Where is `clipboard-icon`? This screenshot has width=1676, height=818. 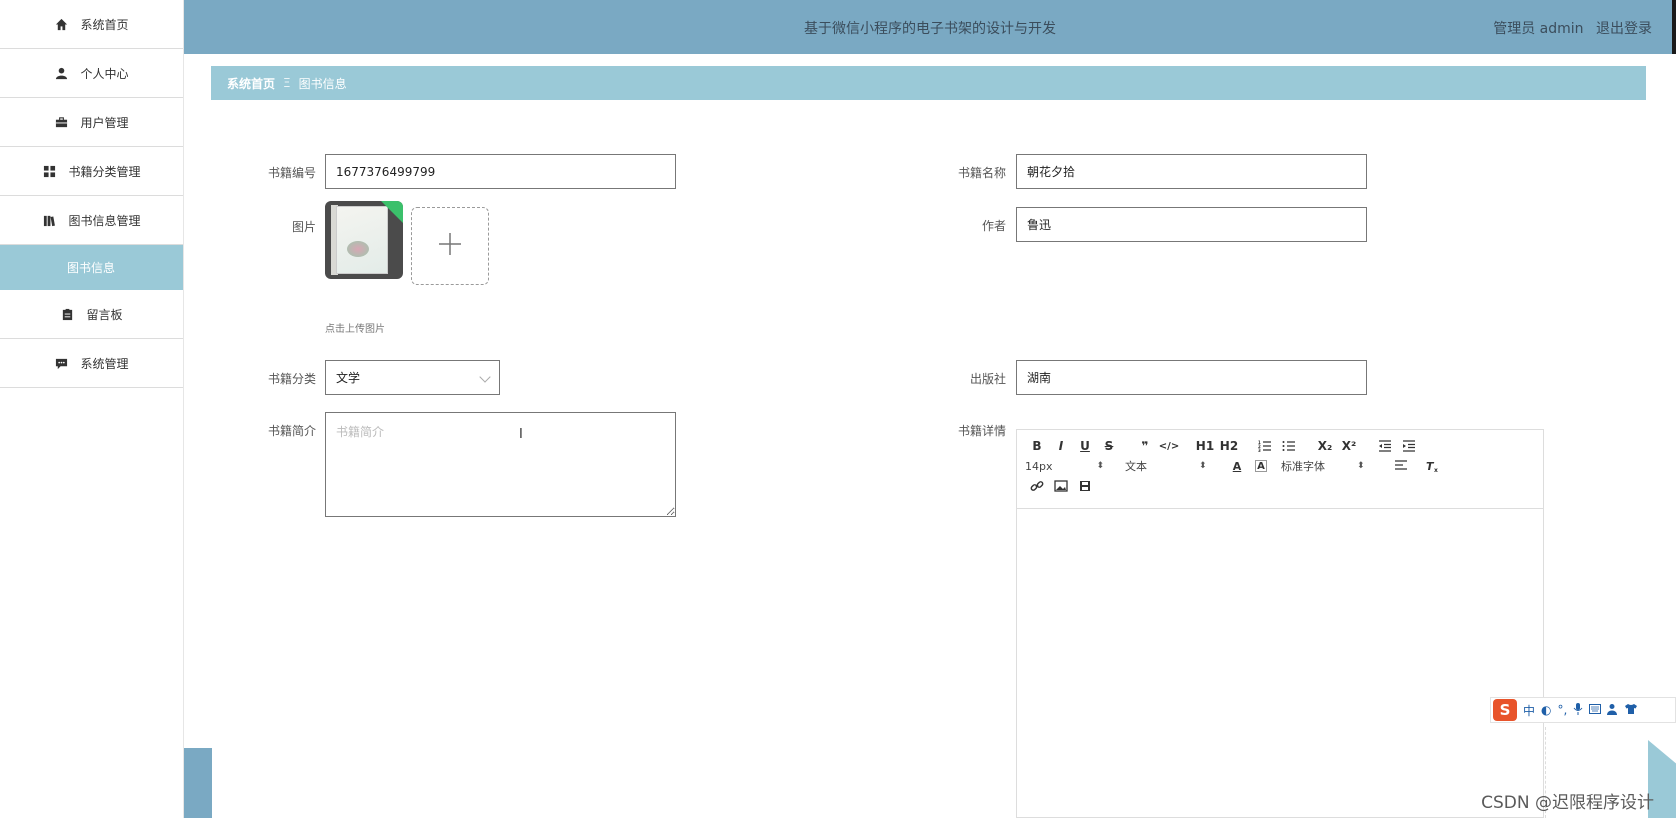
clipboard-icon is located at coordinates (67, 314).